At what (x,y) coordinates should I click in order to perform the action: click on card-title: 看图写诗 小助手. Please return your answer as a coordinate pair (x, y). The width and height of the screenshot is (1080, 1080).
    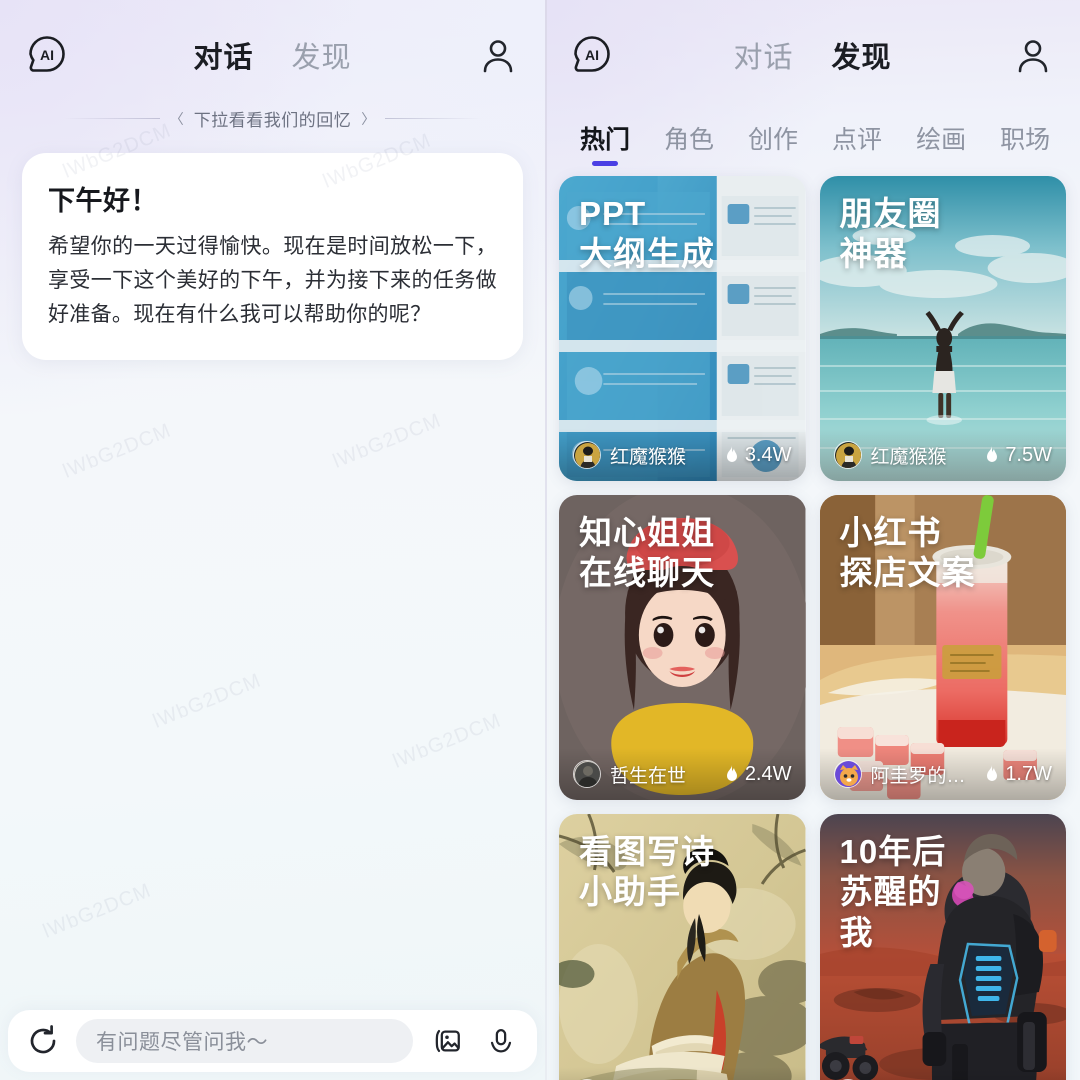
    Looking at the image, I should click on (647, 872).